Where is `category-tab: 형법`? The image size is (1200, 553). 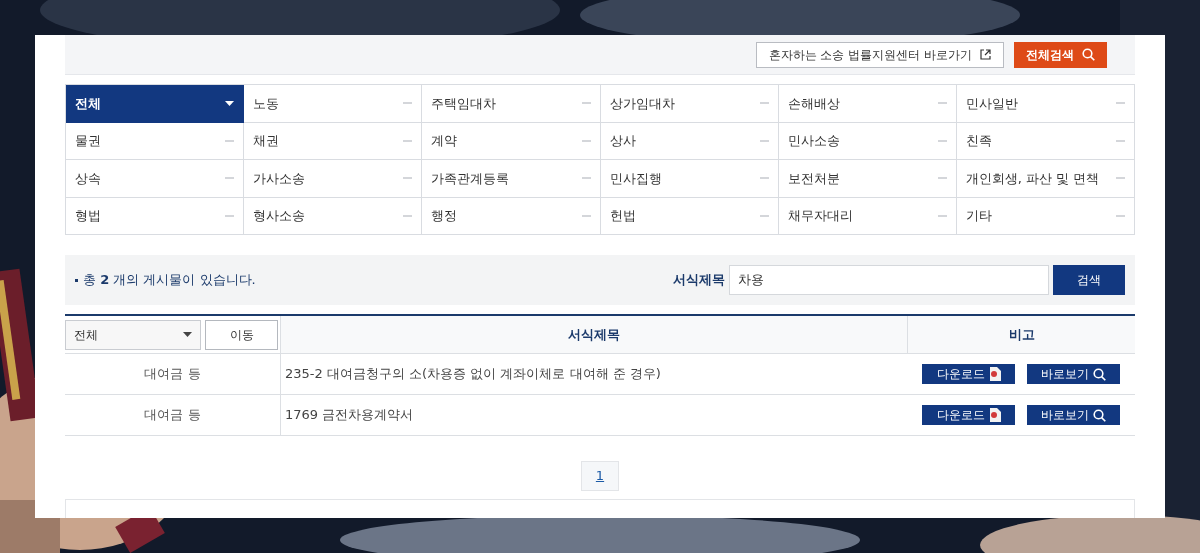 category-tab: 형법 is located at coordinates (155, 216).